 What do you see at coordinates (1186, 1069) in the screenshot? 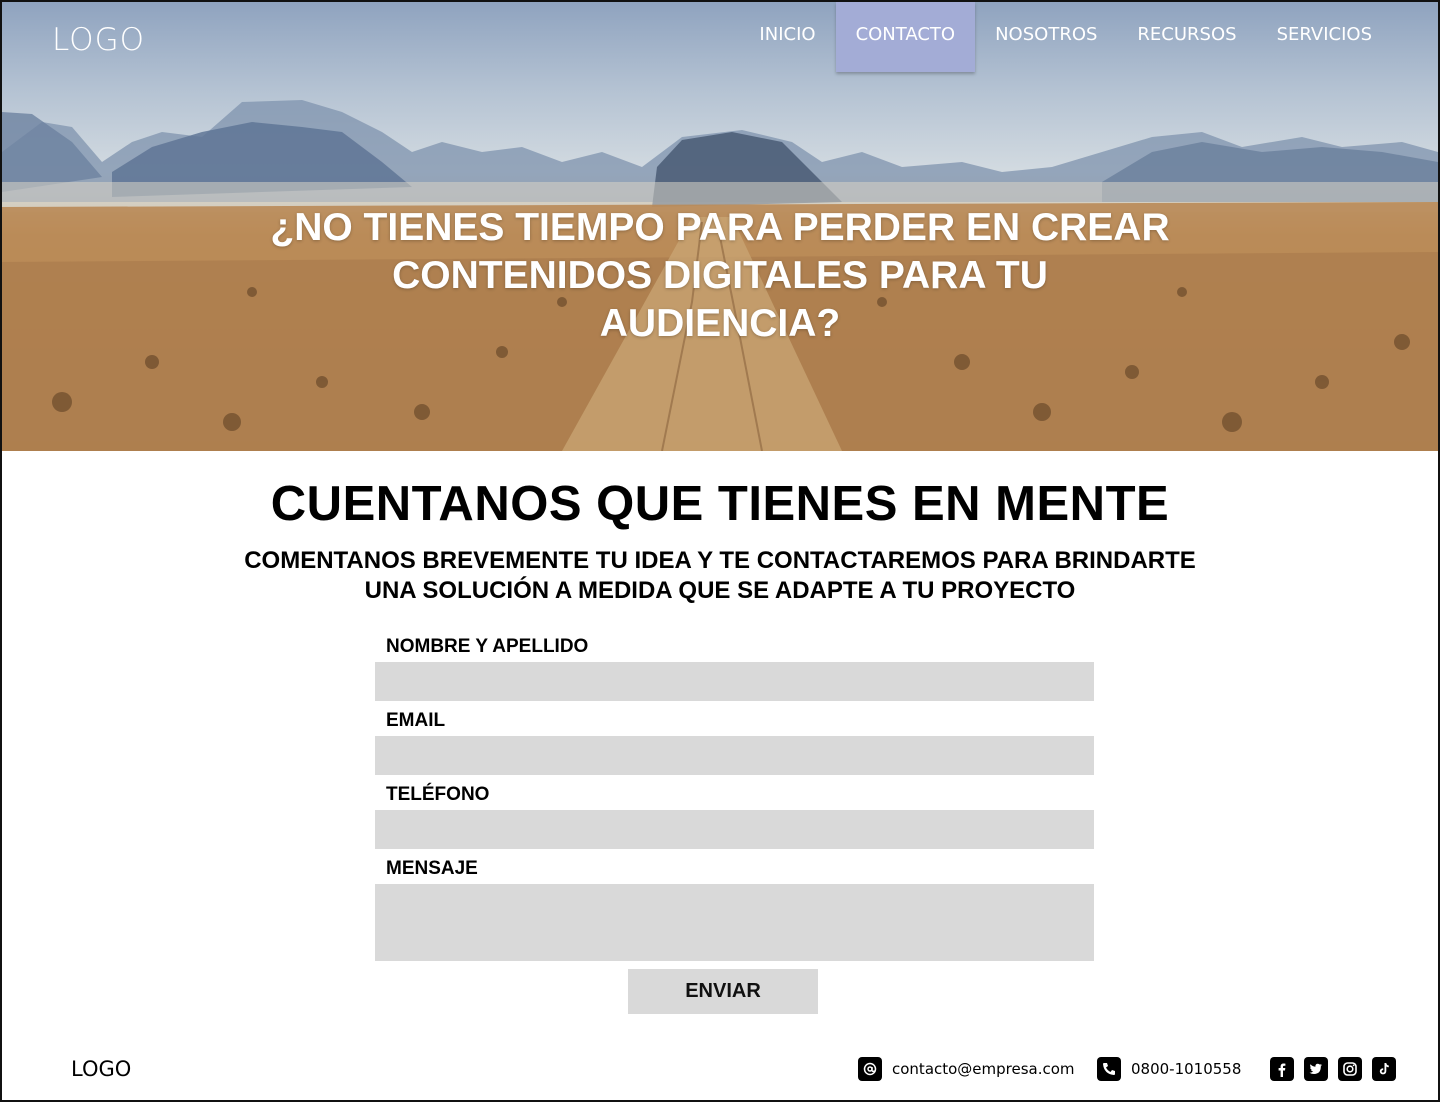
I see `footer-phone-text: 0800-1010558` at bounding box center [1186, 1069].